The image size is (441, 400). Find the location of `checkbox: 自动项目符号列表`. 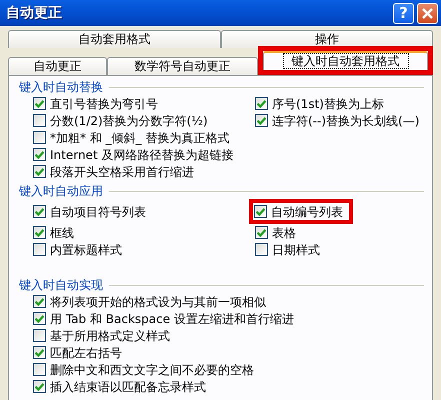

checkbox: 自动项目符号列表 is located at coordinates (89, 211).